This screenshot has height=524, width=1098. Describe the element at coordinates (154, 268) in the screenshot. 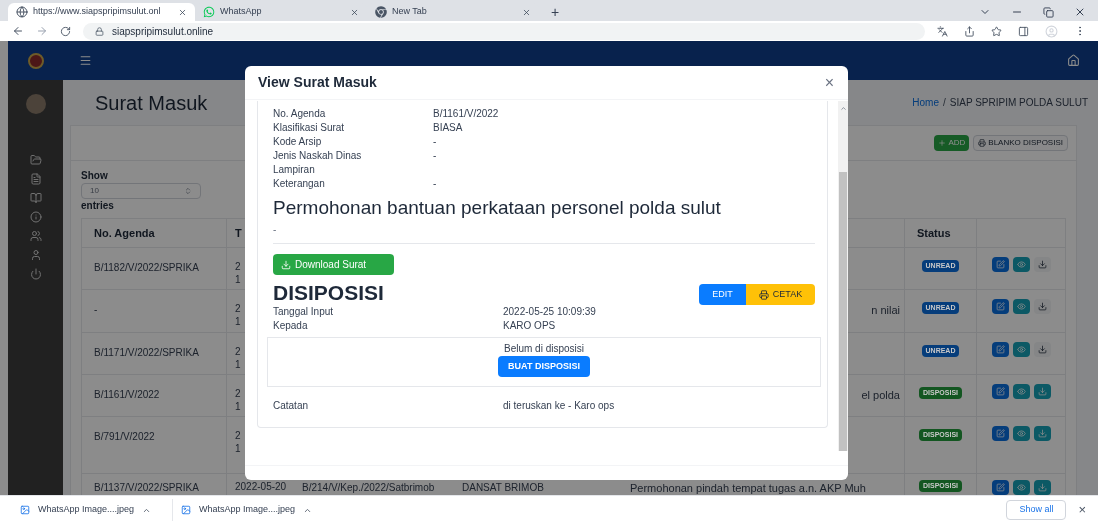

I see `table-cell: B/1182/V/2022/SPRIKA` at that location.